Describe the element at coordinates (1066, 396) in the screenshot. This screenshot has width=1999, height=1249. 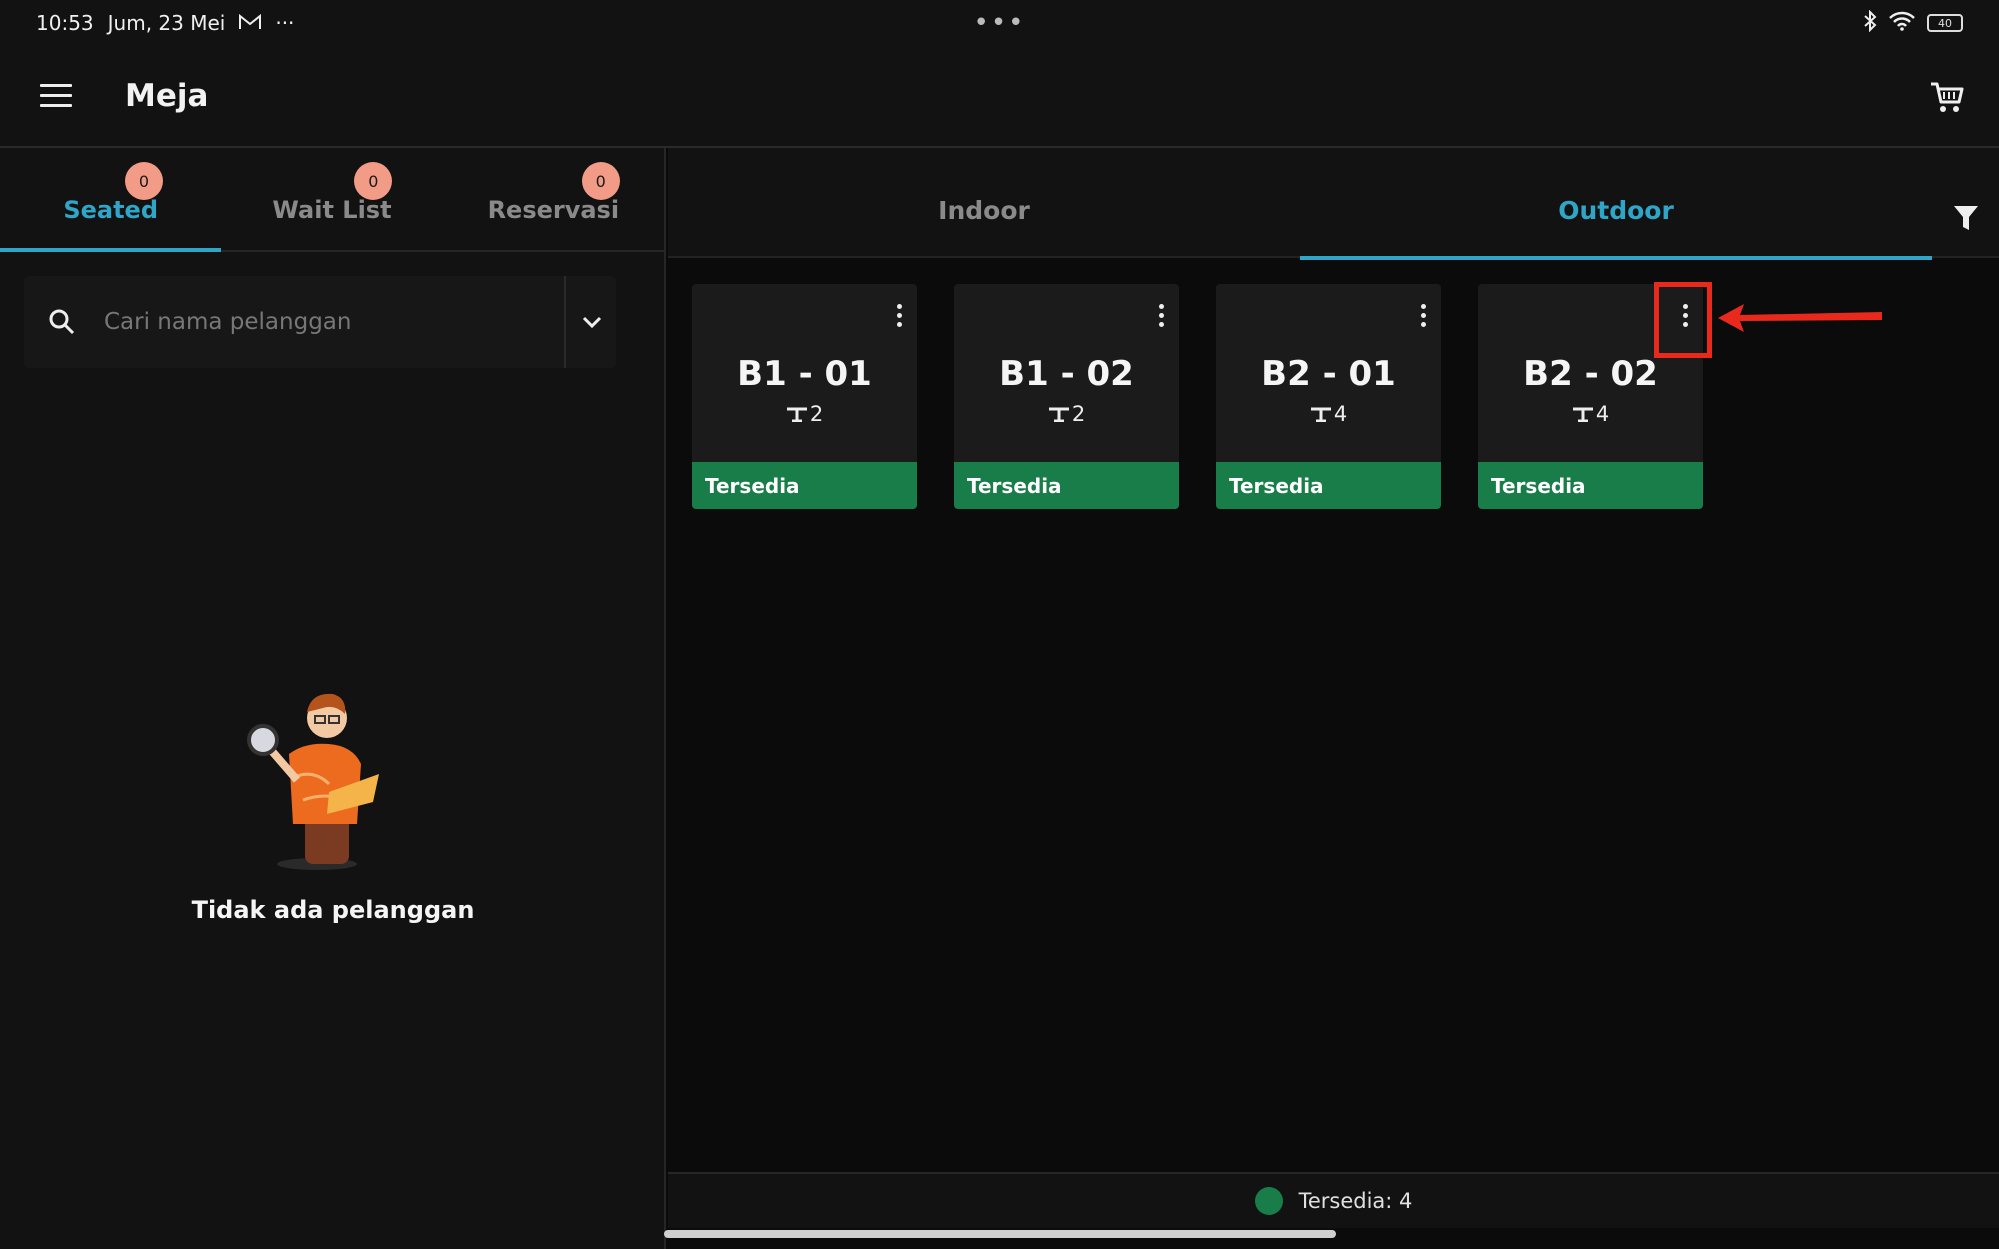
I see `table-card: B1 - 02 2 Tersedia` at that location.